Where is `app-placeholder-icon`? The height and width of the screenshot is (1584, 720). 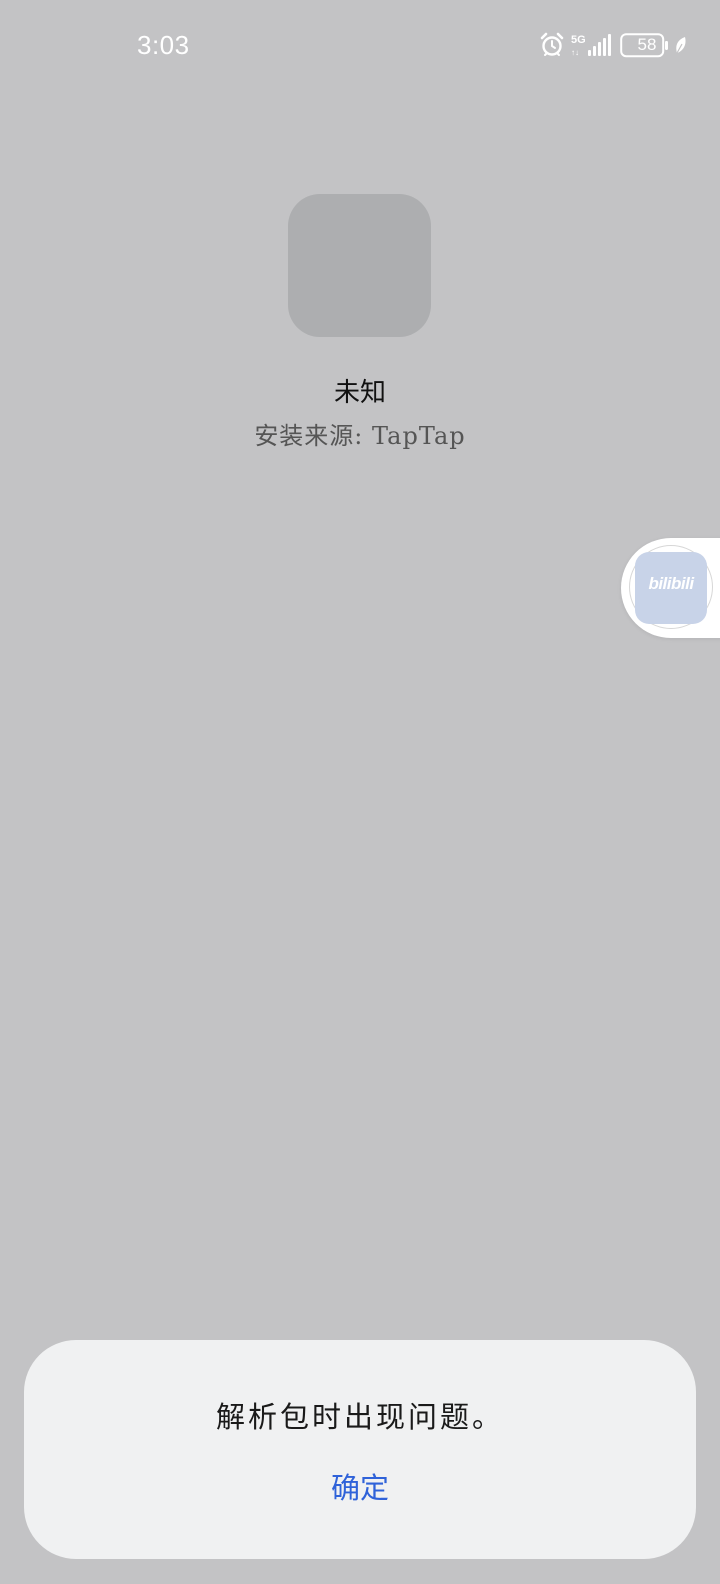
app-placeholder-icon is located at coordinates (359, 265).